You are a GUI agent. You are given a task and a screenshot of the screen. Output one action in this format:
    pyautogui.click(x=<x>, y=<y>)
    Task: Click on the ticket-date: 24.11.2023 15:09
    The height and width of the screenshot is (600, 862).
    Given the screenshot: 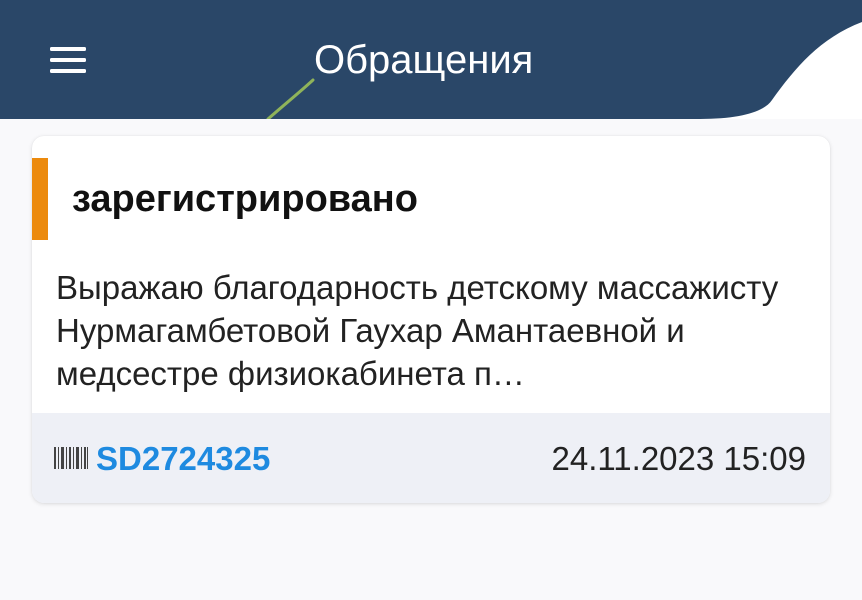 What is the action you would take?
    pyautogui.click(x=678, y=458)
    